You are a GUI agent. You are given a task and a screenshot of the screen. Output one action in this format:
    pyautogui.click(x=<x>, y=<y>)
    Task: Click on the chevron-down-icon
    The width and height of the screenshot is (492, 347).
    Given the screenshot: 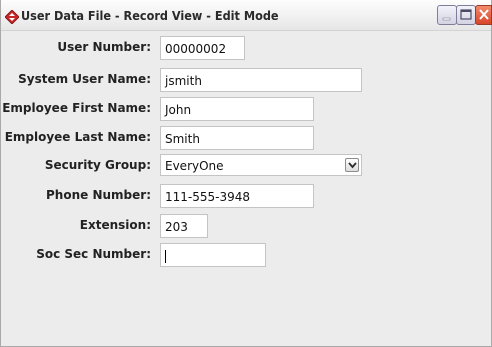 What is the action you would take?
    pyautogui.click(x=352, y=165)
    